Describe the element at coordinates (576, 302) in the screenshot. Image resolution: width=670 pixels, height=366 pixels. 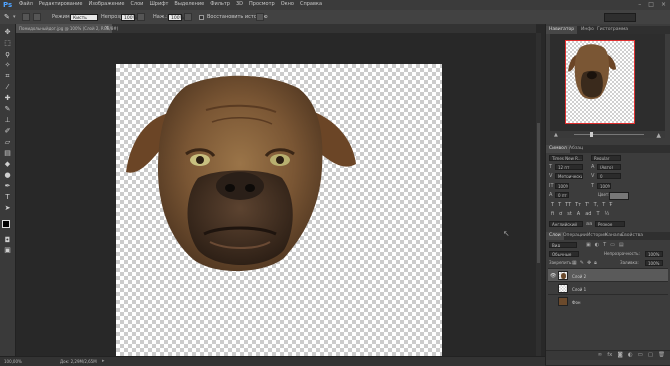
I see `layer-name: Фон` at that location.